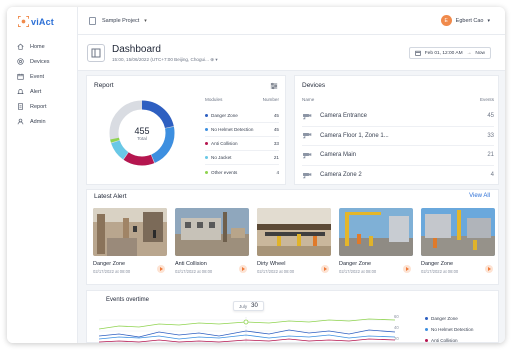 This screenshot has height=350, width=512. I want to click on alert-card: Dirty Wheel 02/17/2022 at 08:00, so click(294, 243).